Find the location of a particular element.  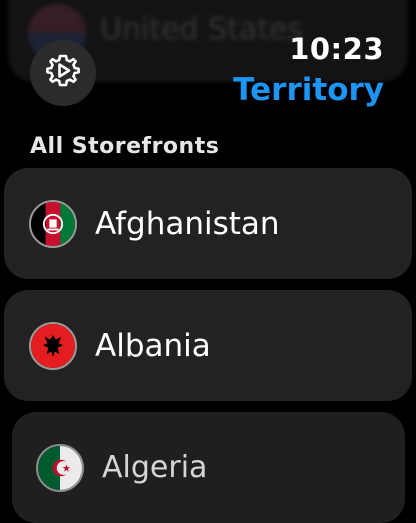

list-item-label: Algeria is located at coordinates (155, 467).